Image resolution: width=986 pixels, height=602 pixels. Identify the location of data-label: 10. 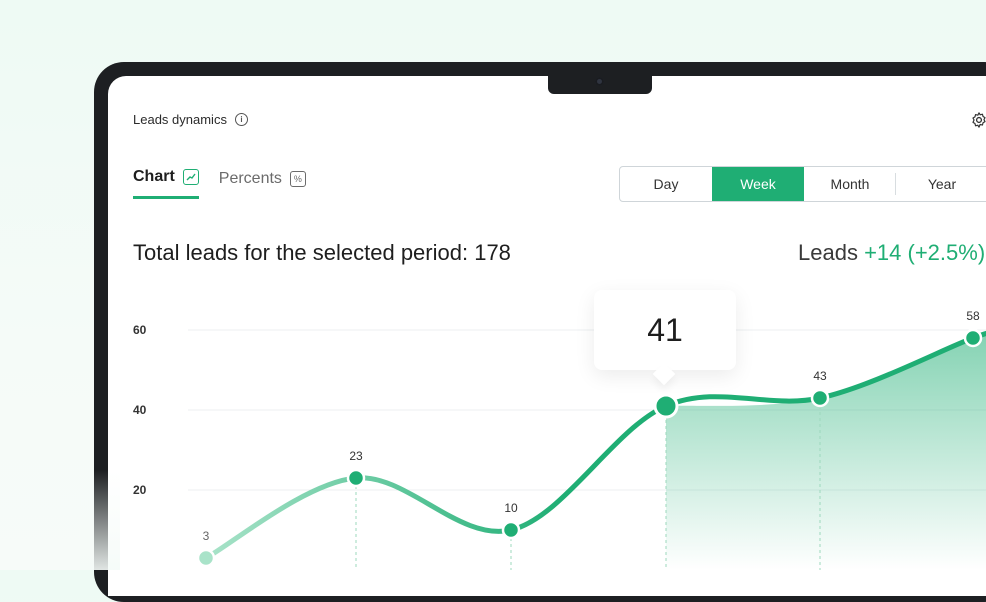
(511, 508).